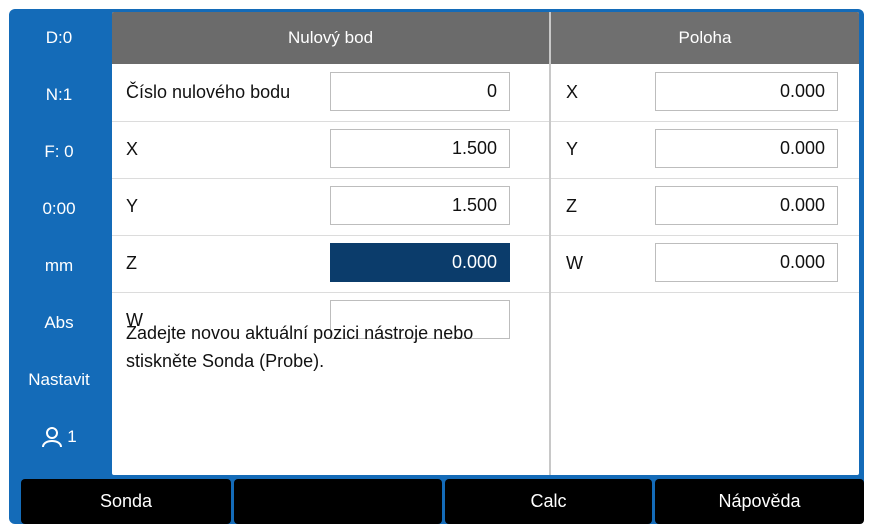 Image resolution: width=872 pixels, height=528 pixels. What do you see at coordinates (759, 501) in the screenshot?
I see `help-softkey: Nápověda` at bounding box center [759, 501].